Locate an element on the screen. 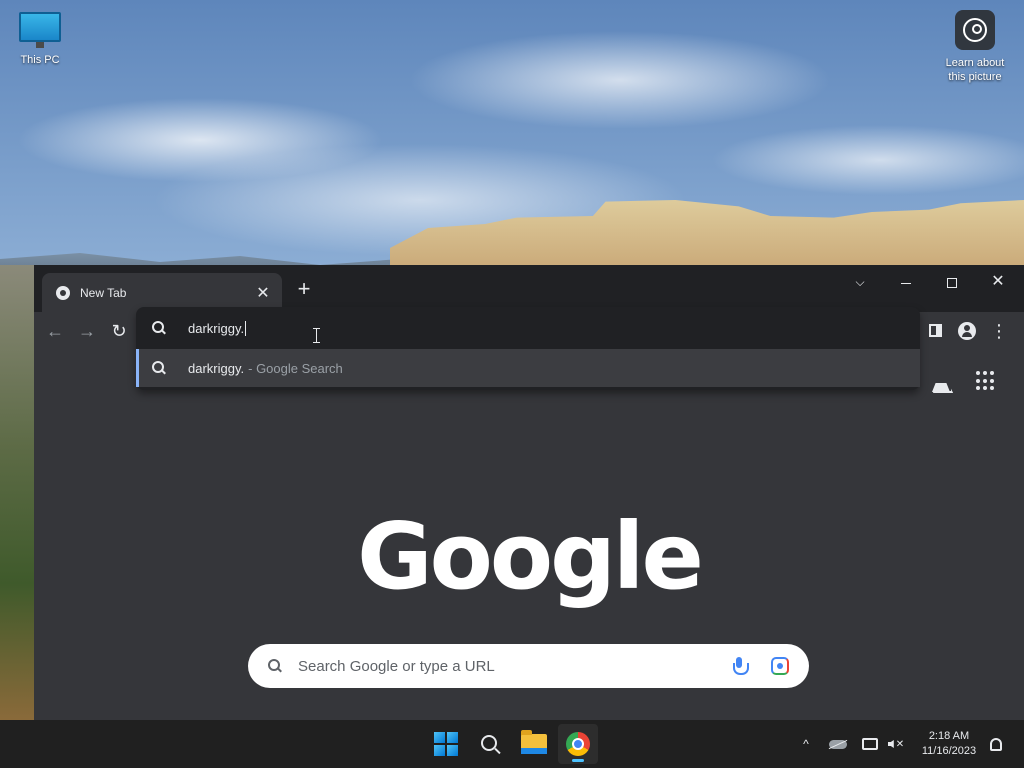 This screenshot has width=1024, height=768. volume-muted-icon: ✕ is located at coordinates (896, 744).